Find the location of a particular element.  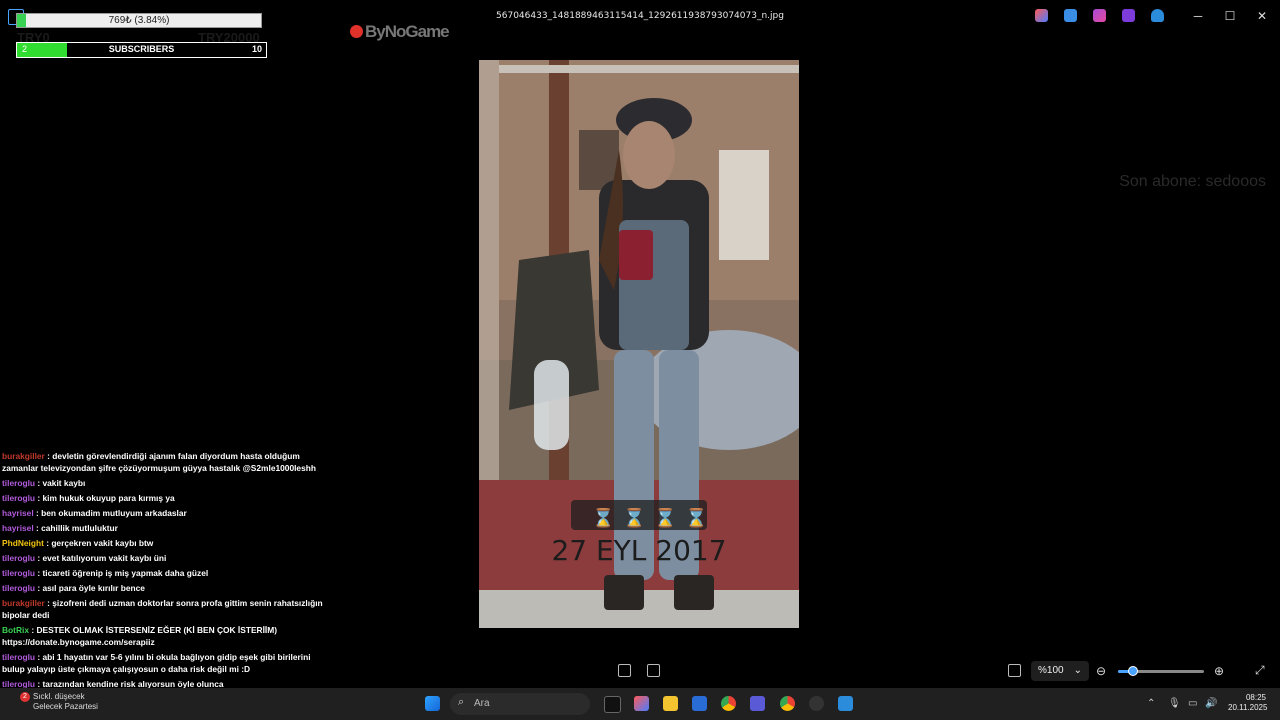

search-icon: ⌕ is located at coordinates (461, 702).